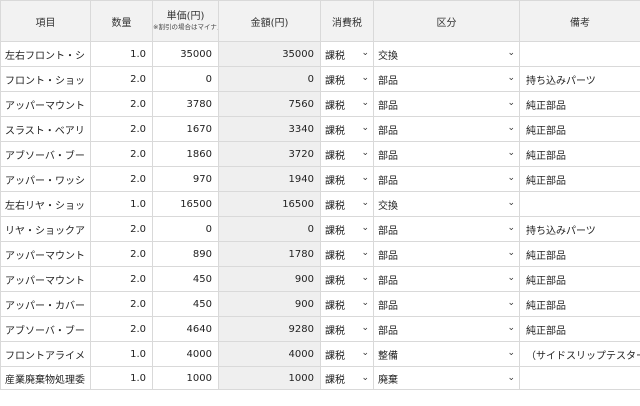 The width and height of the screenshot is (640, 406). I want to click on amount-value: 1780, so click(269, 254).